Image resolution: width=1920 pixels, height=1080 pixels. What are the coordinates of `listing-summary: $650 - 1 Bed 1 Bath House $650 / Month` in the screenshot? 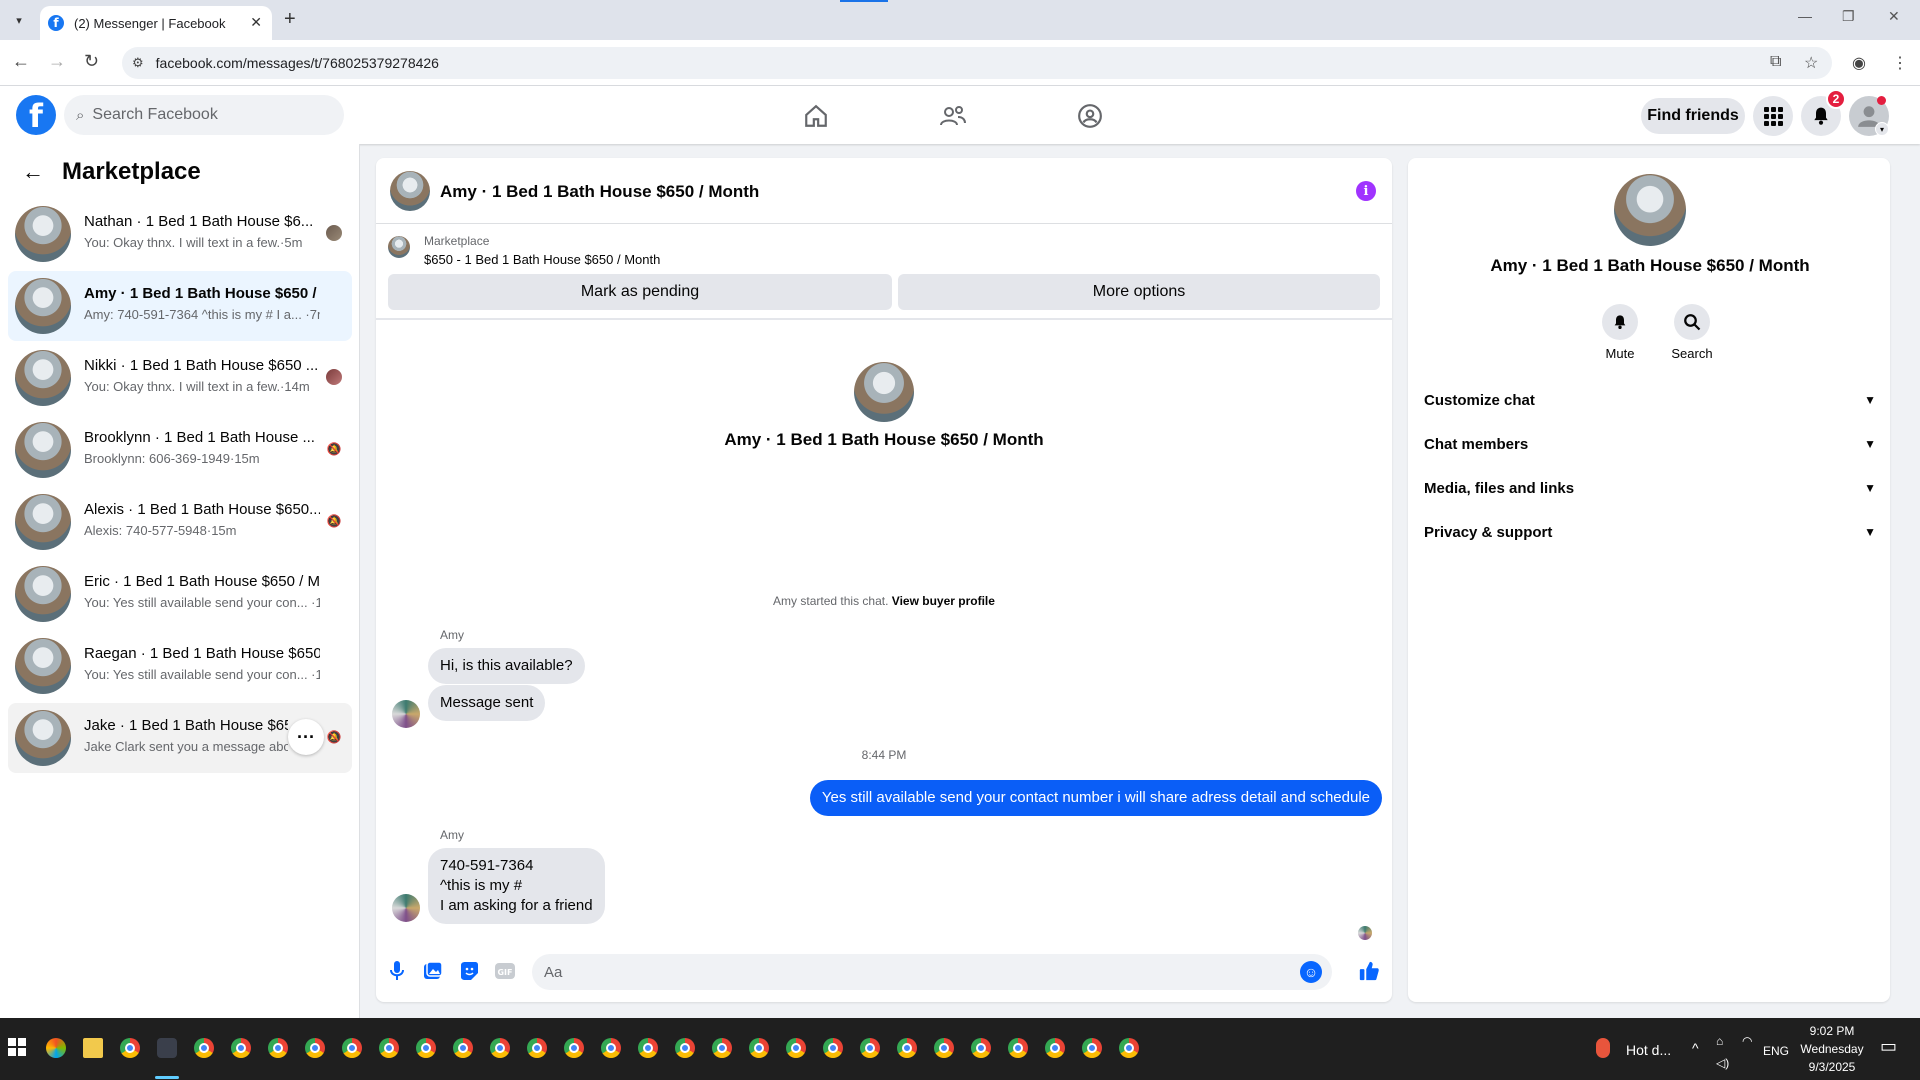 It's located at (542, 259).